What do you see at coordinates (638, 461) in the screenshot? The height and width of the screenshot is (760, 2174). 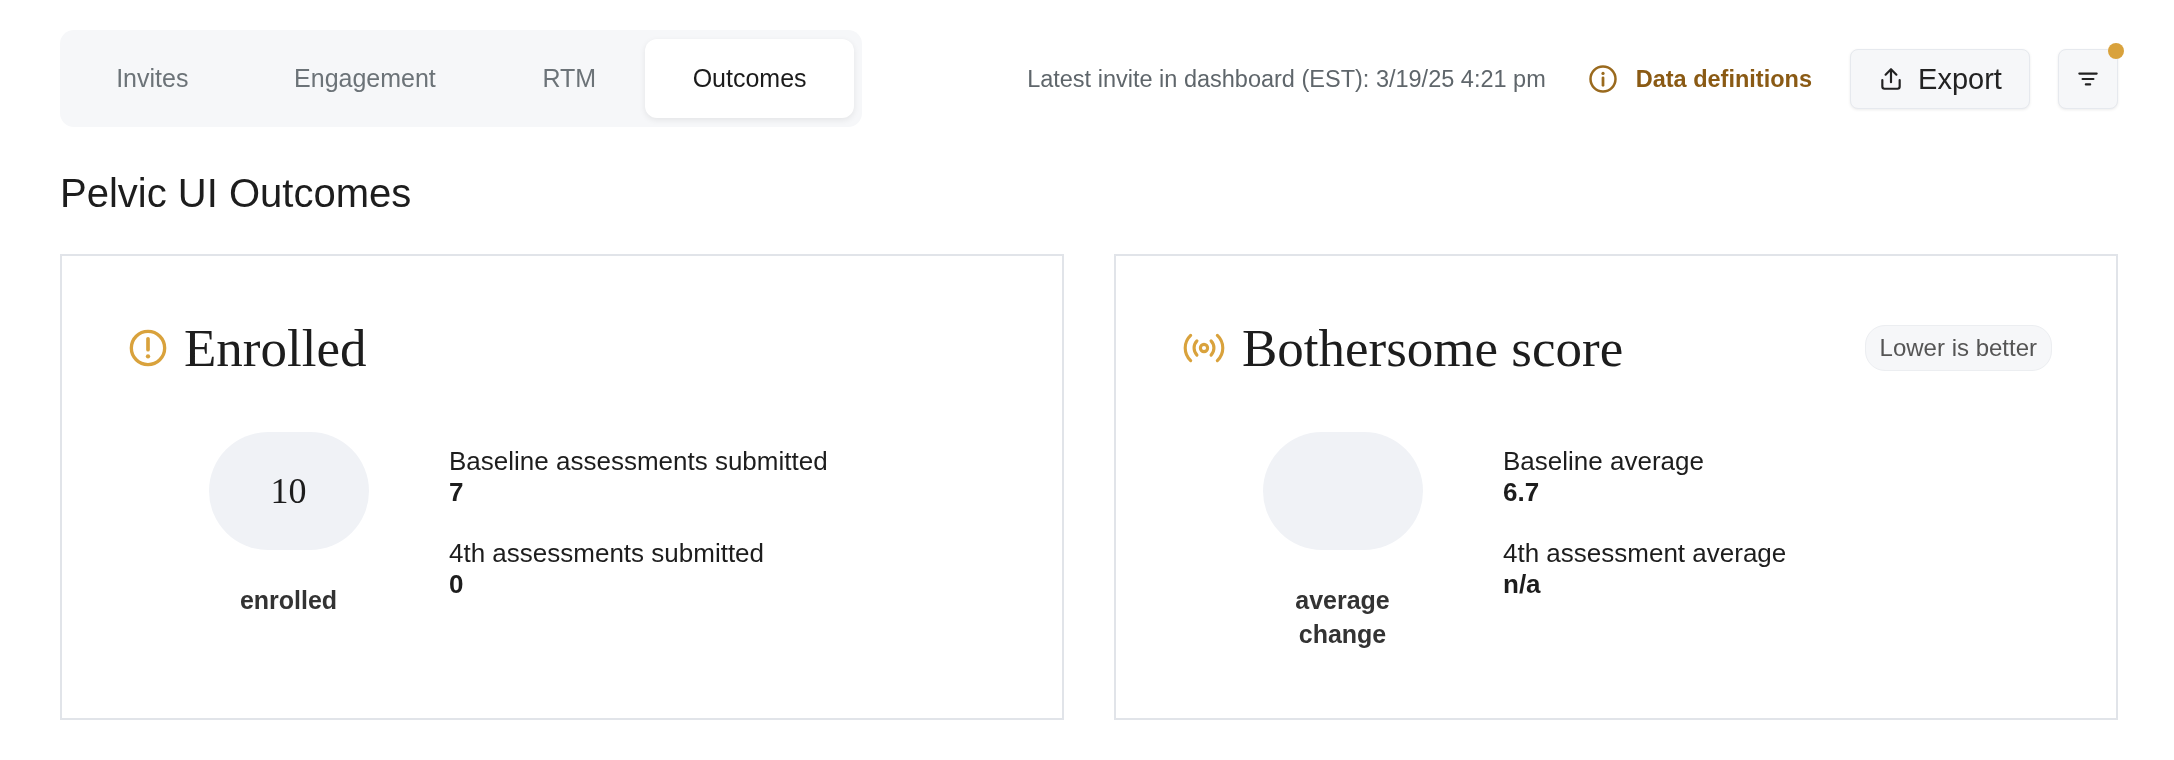 I see `stat-label: Baseline assessments submitted` at bounding box center [638, 461].